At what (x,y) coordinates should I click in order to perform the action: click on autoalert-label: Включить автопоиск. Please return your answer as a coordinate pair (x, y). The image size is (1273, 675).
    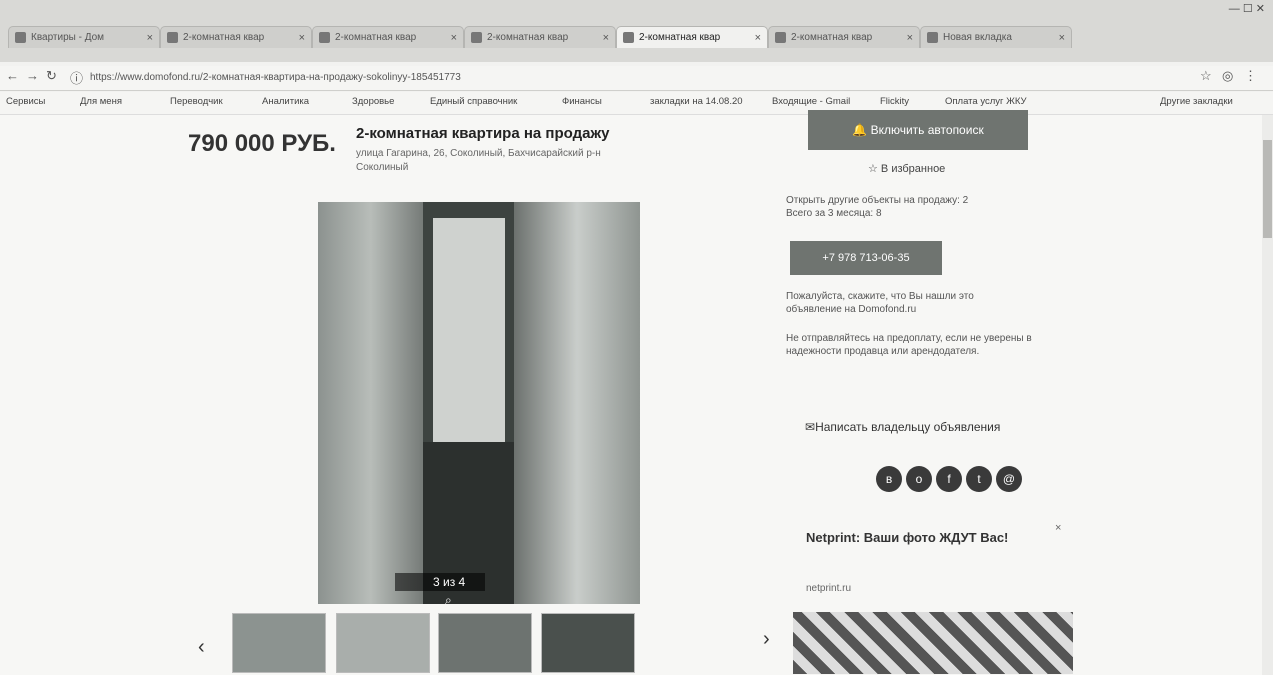
    Looking at the image, I should click on (927, 130).